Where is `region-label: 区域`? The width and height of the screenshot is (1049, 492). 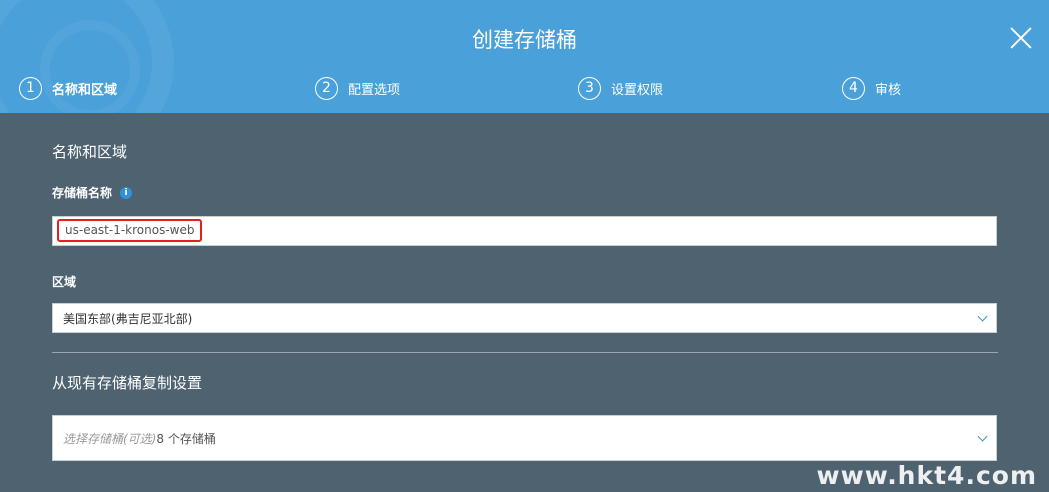
region-label: 区域 is located at coordinates (64, 282).